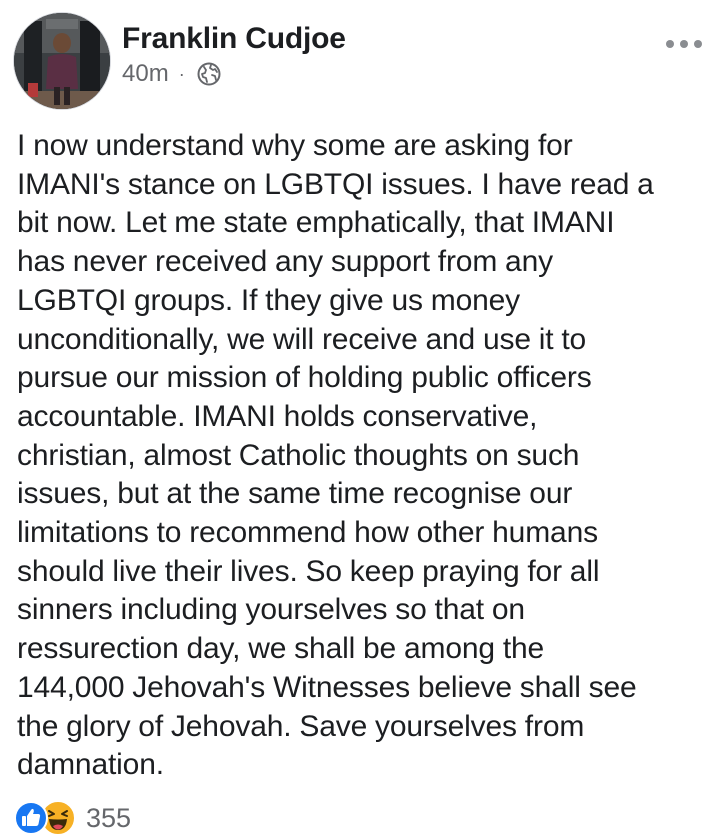 This screenshot has height=840, width=720. What do you see at coordinates (109, 817) in the screenshot?
I see `reaction-count: 355` at bounding box center [109, 817].